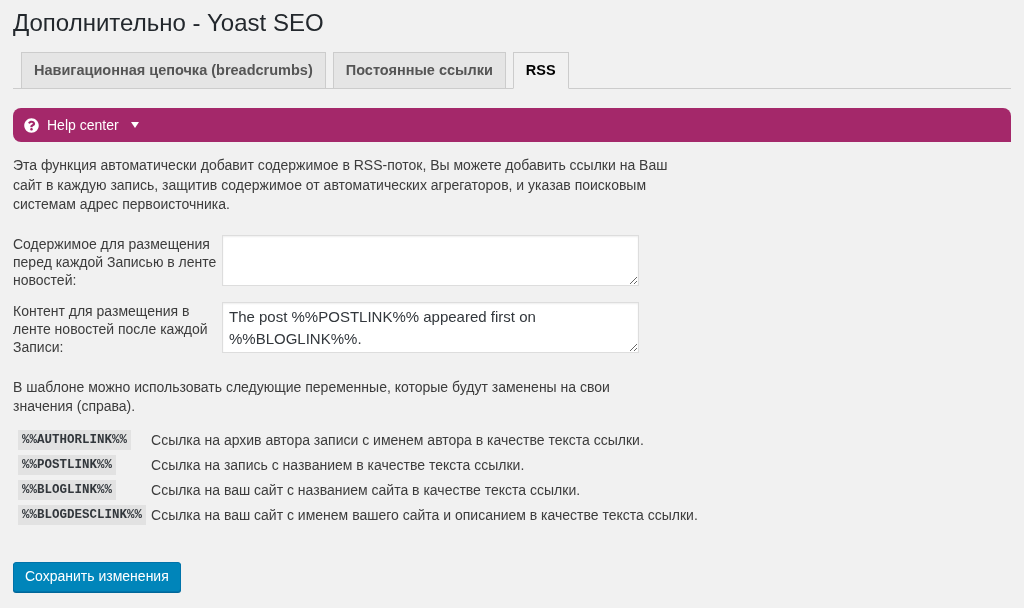  I want to click on help-icon, so click(31, 125).